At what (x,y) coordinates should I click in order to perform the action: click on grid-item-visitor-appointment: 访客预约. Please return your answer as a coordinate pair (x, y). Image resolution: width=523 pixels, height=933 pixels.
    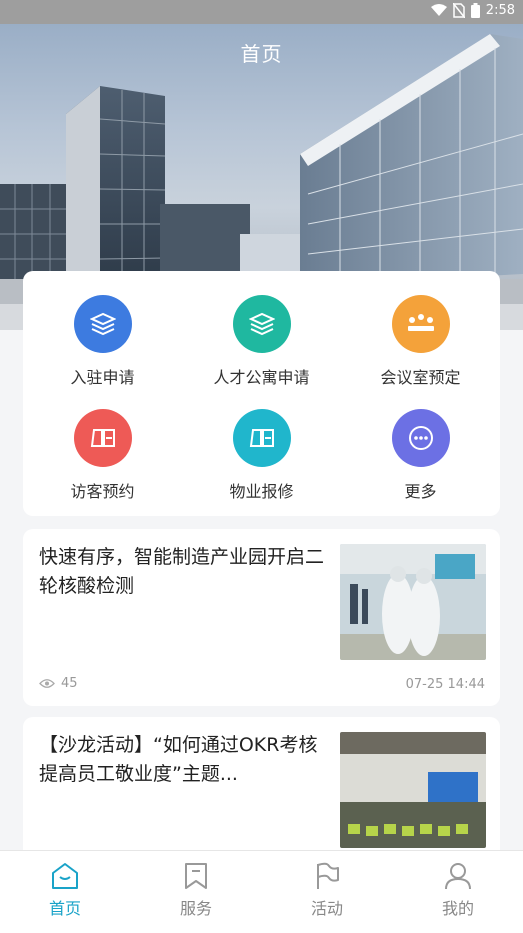
    Looking at the image, I should click on (102, 455).